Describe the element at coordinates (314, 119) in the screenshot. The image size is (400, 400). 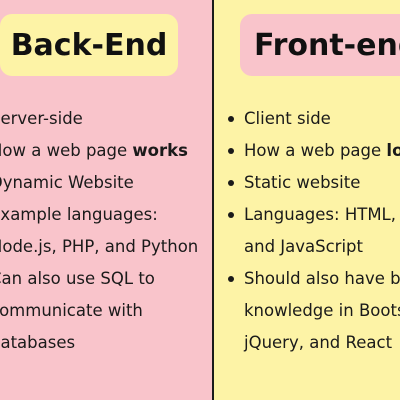
I see `list-item: Client side` at that location.